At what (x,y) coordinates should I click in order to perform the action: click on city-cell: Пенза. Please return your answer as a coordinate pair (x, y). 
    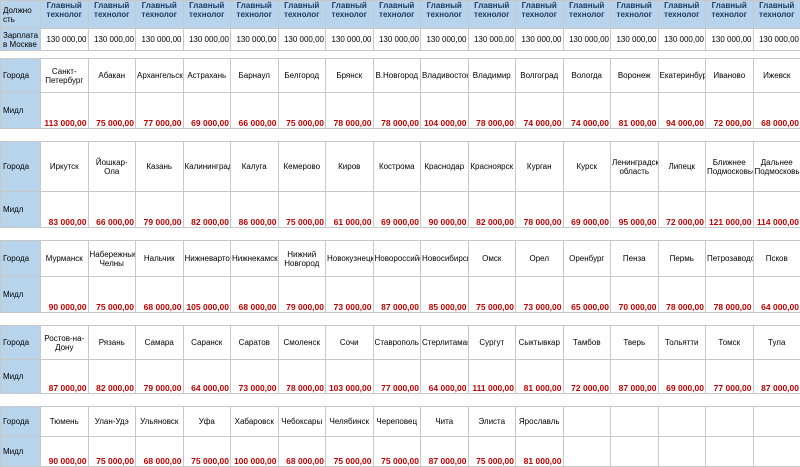
    Looking at the image, I should click on (635, 259).